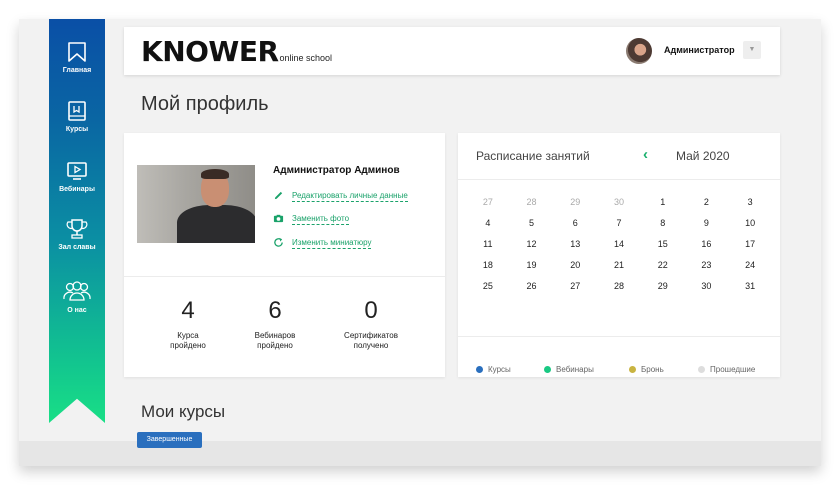 The height and width of the screenshot is (487, 840). What do you see at coordinates (332, 243) in the screenshot?
I see `action-label: Изменить миниатюру` at bounding box center [332, 243].